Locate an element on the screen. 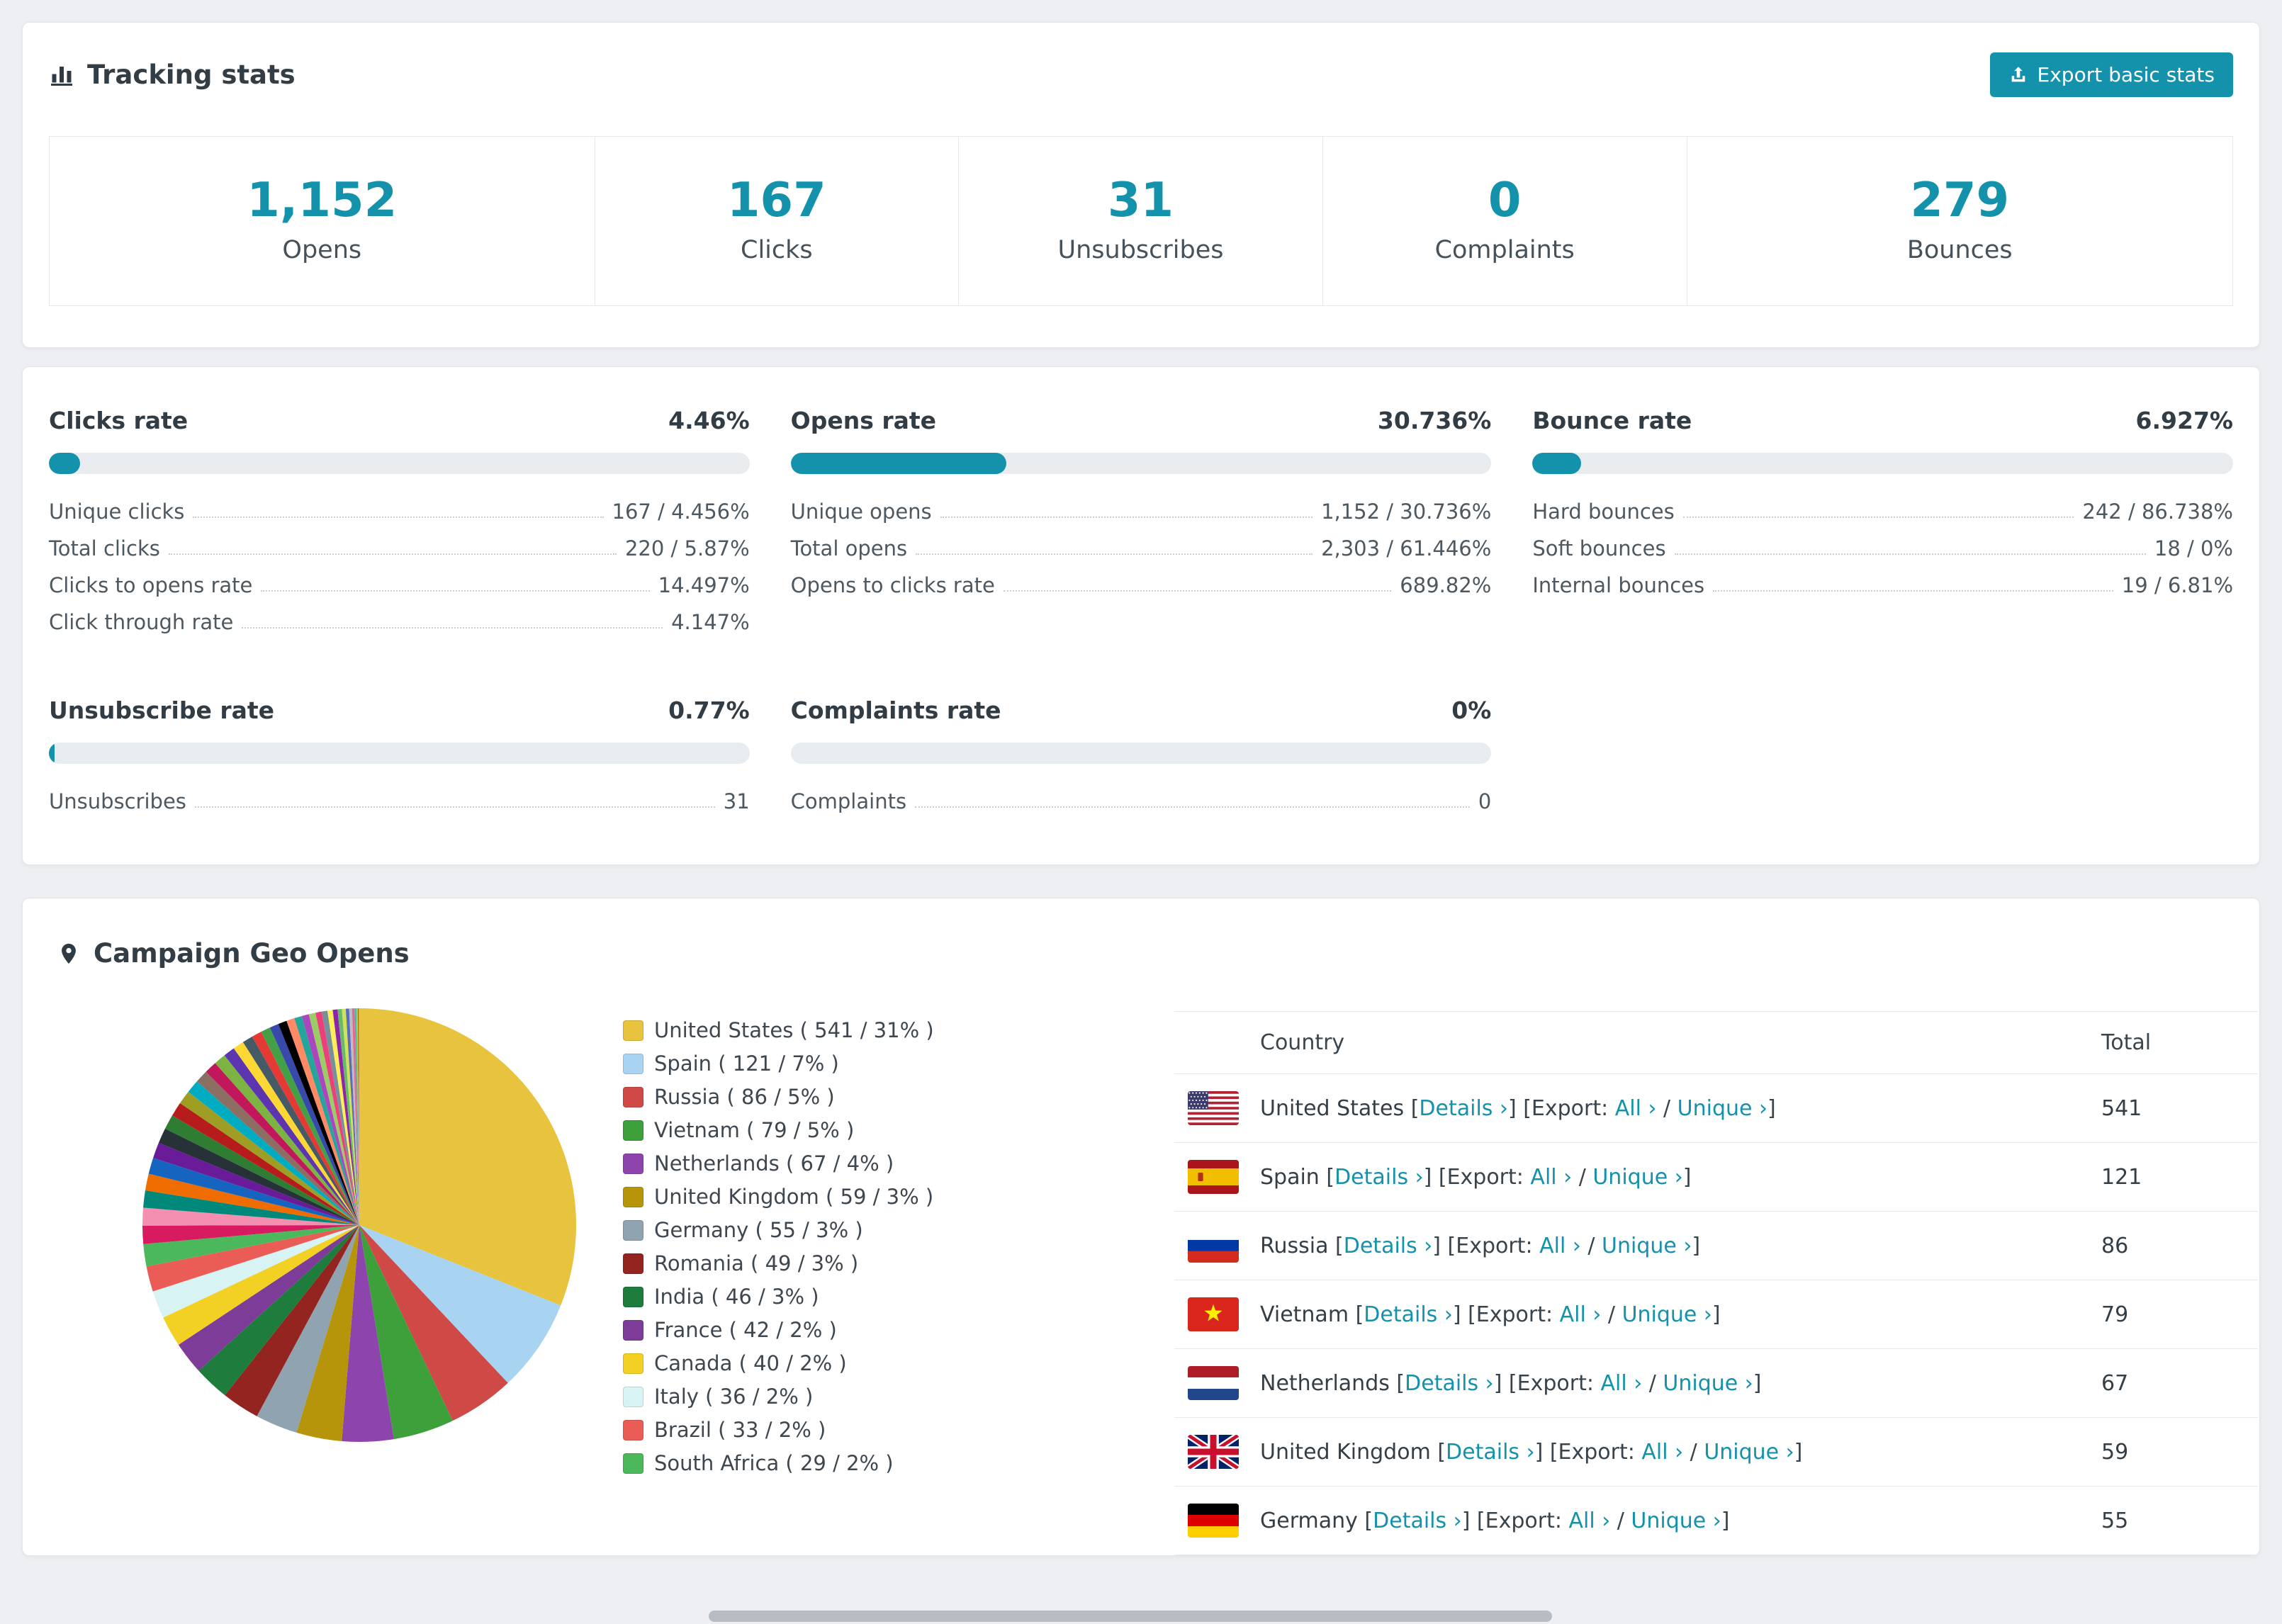  stat-line: Complaints 0 is located at coordinates (1142, 801).